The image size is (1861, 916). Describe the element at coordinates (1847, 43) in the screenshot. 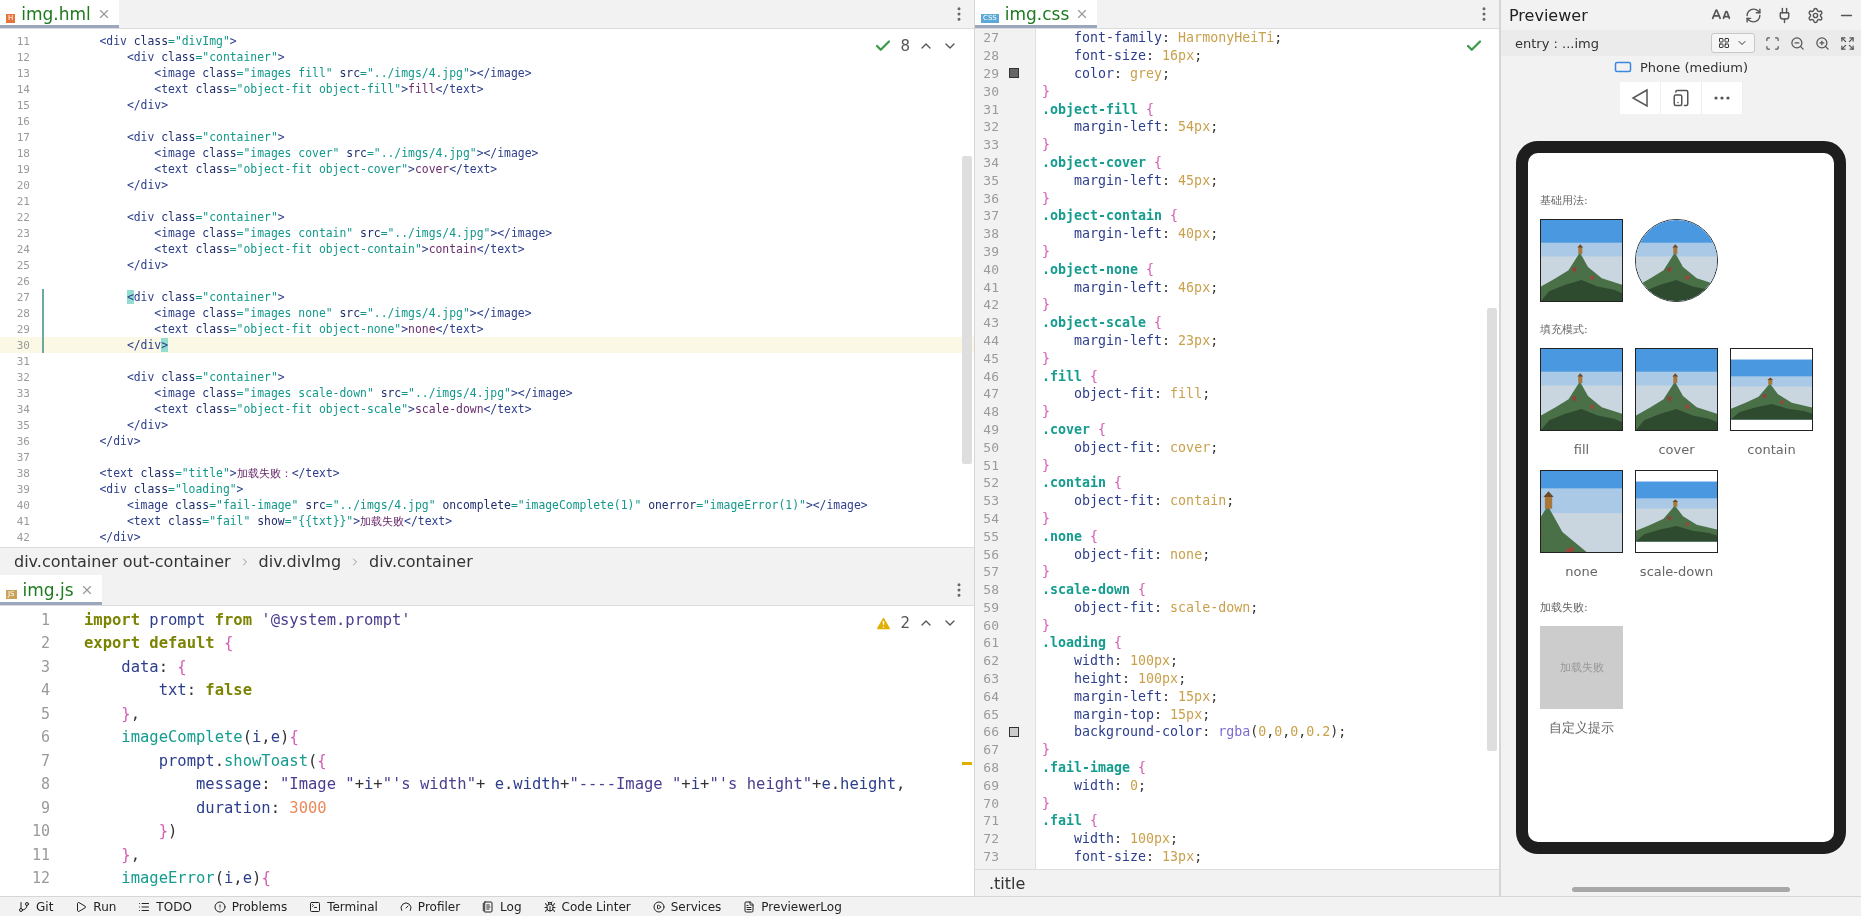

I see `expand-icon` at that location.